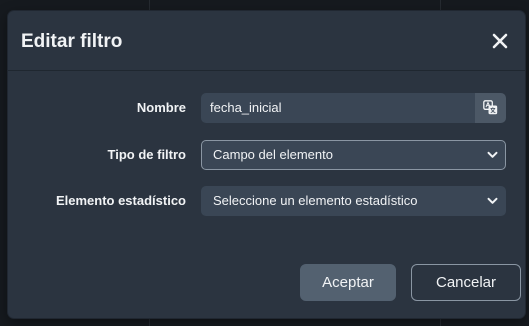  I want to click on filter-type-row: Tipo de filtro Campo del elemento, so click(266, 155).